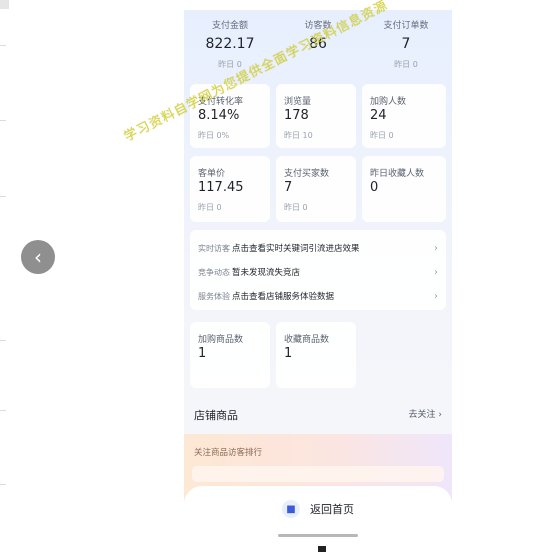 The height and width of the screenshot is (552, 555). Describe the element at coordinates (230, 355) in the screenshot. I see `metric-added-goods: 加购商品数 1` at that location.